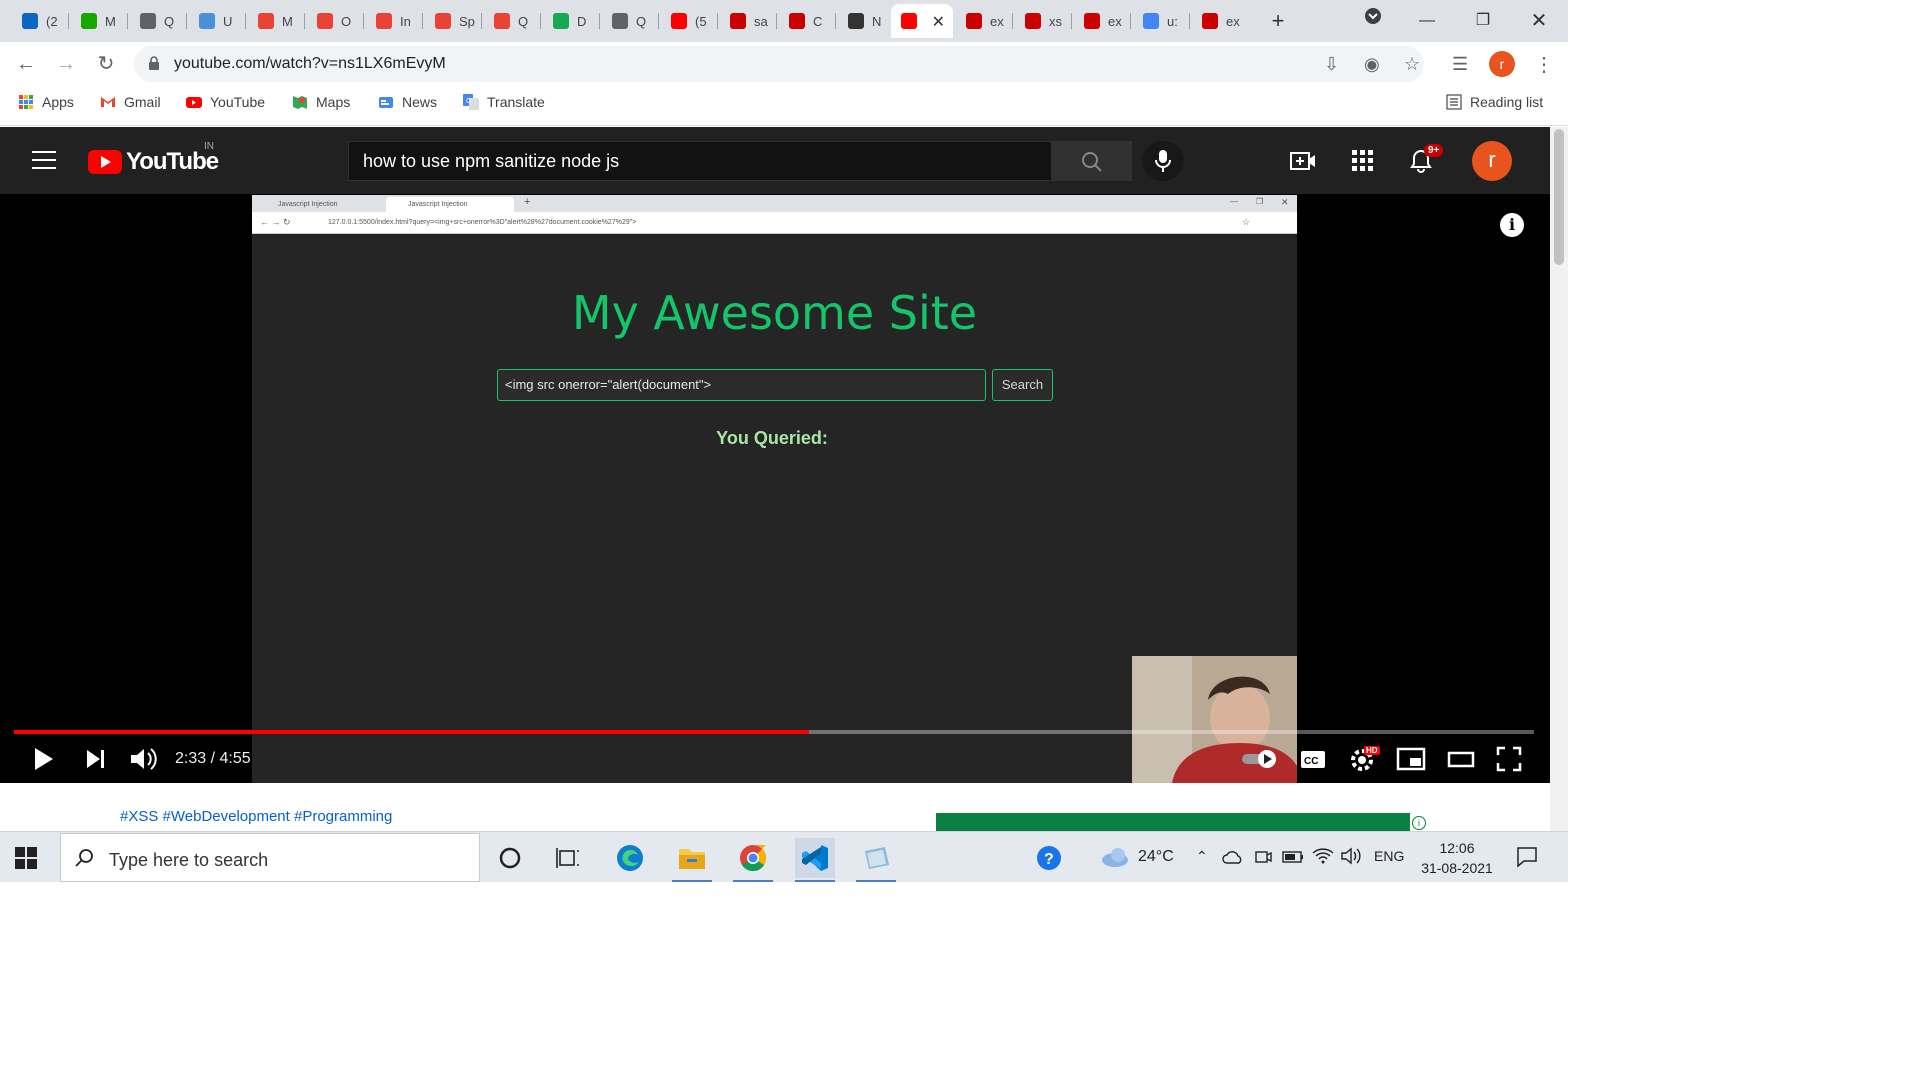 This screenshot has height=1080, width=1920. What do you see at coordinates (407, 102) in the screenshot?
I see `bookmark-news: News` at bounding box center [407, 102].